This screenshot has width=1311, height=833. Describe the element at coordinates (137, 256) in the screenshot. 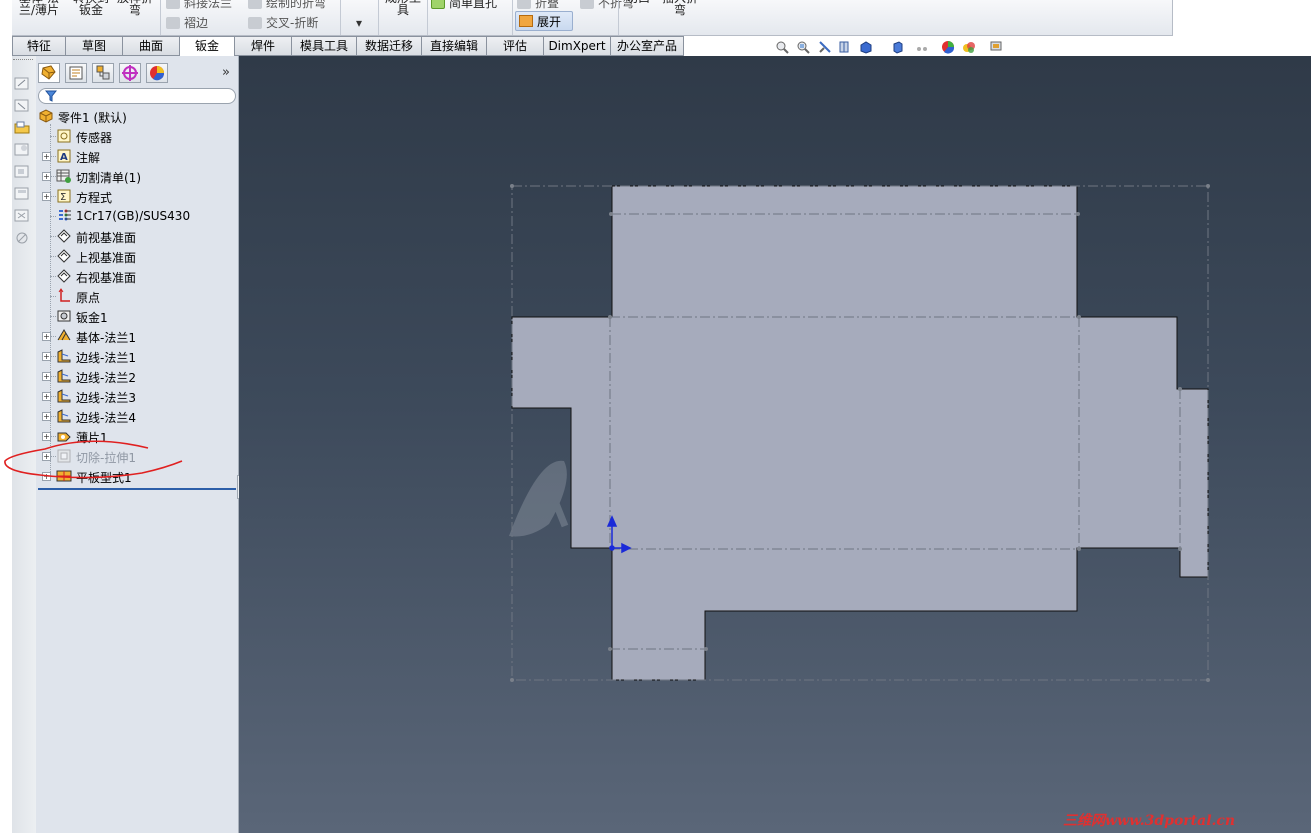

I see `tree-item: 上视基准面` at that location.